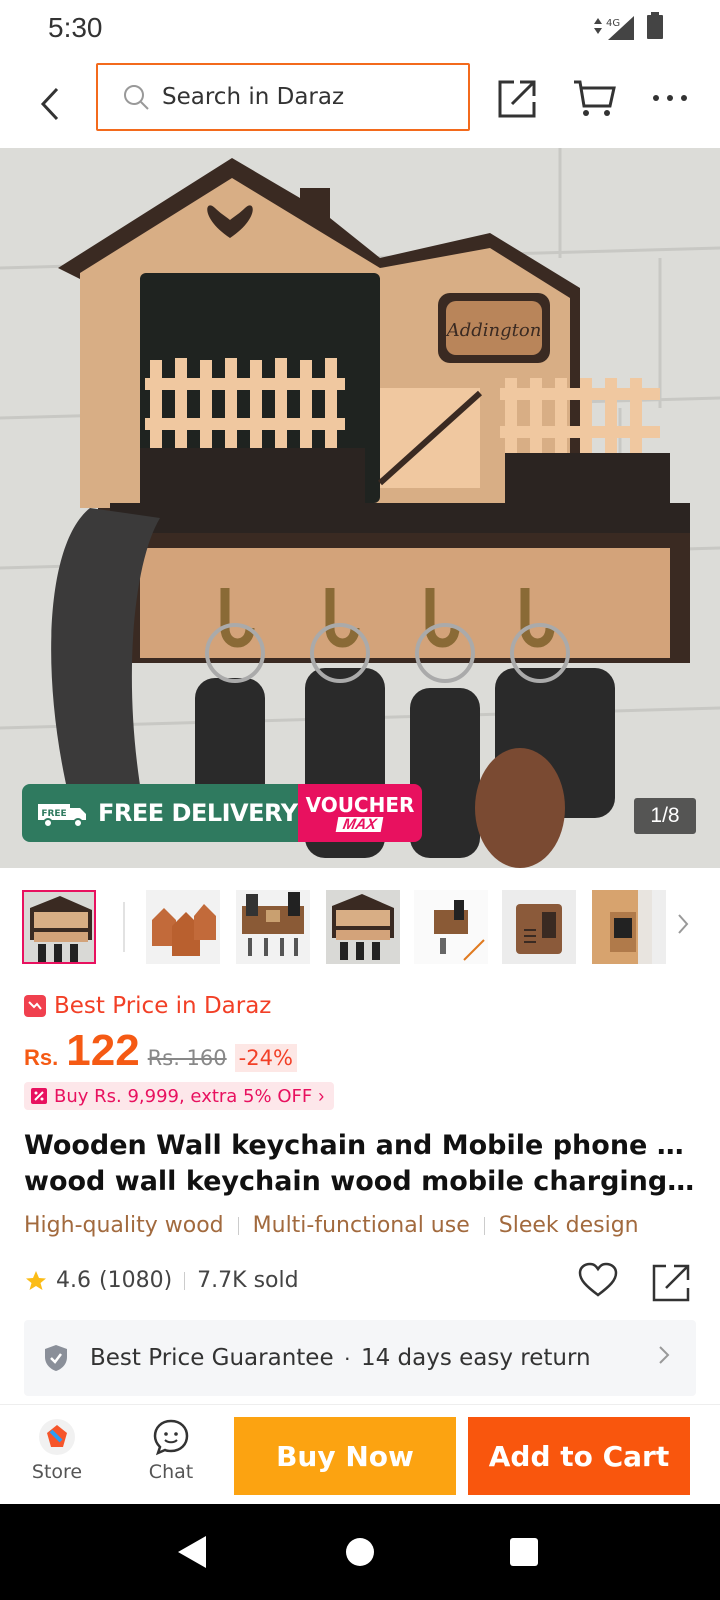  What do you see at coordinates (39, 1096) in the screenshot?
I see `voucher-icon` at bounding box center [39, 1096].